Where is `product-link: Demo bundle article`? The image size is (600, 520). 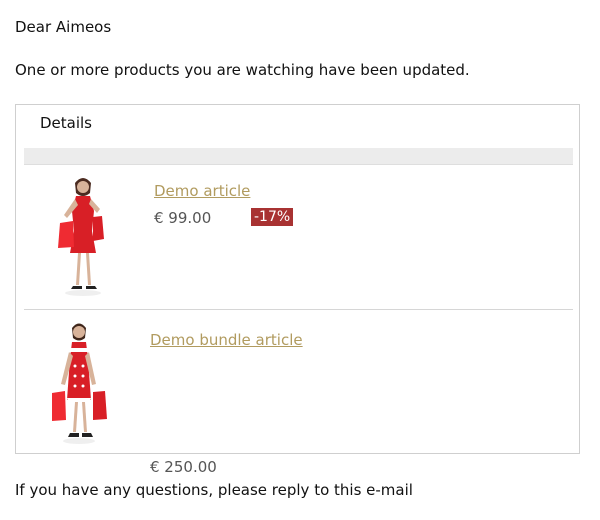
product-link: Demo bundle article is located at coordinates (226, 340).